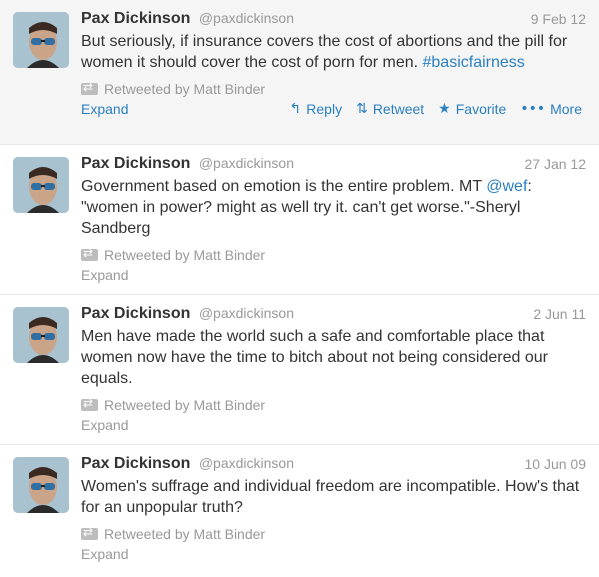 The height and width of the screenshot is (577, 599). Describe the element at coordinates (559, 314) in the screenshot. I see `tweet-timestamp: 2 Jun 11` at that location.